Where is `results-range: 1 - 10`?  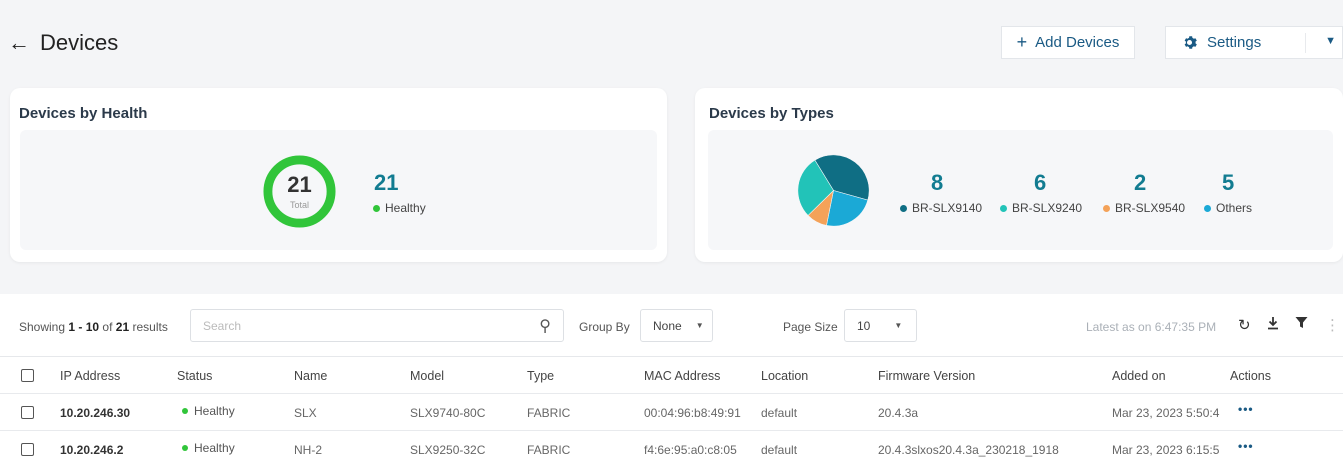 results-range: 1 - 10 is located at coordinates (84, 327).